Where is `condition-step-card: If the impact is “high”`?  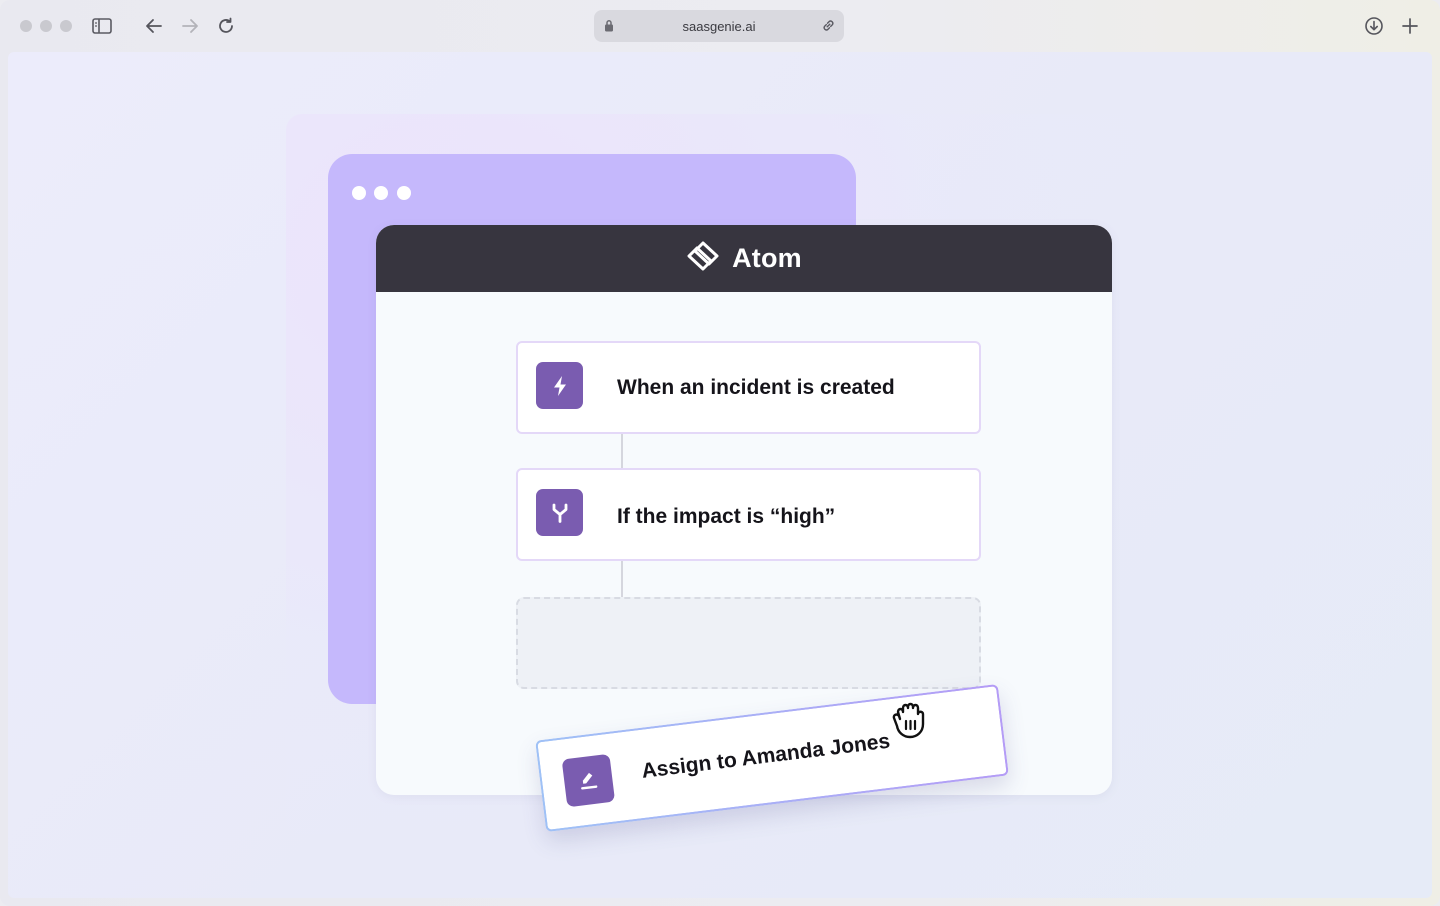
condition-step-card: If the impact is “high” is located at coordinates (748, 514).